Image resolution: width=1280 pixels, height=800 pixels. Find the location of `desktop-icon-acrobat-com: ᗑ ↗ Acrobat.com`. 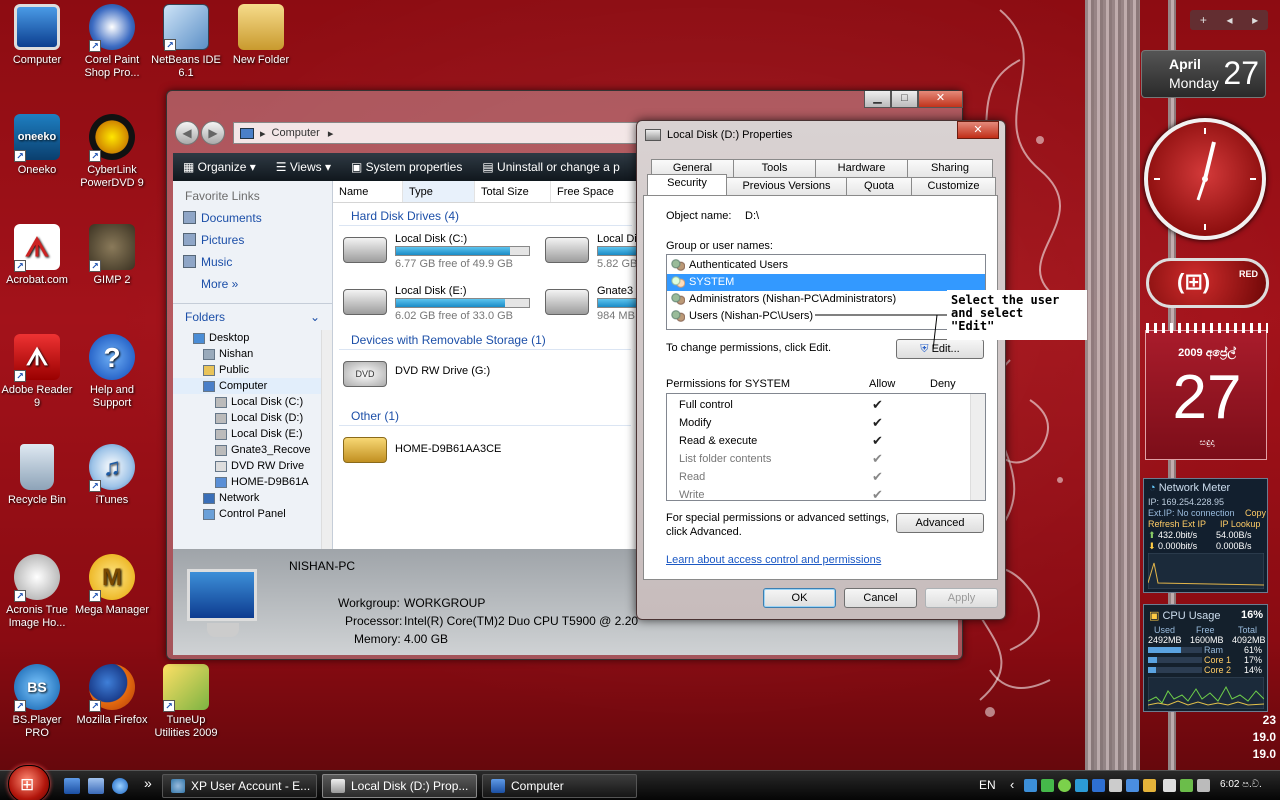

desktop-icon-acrobat-com: ᗑ ↗ Acrobat.com is located at coordinates (37, 255).